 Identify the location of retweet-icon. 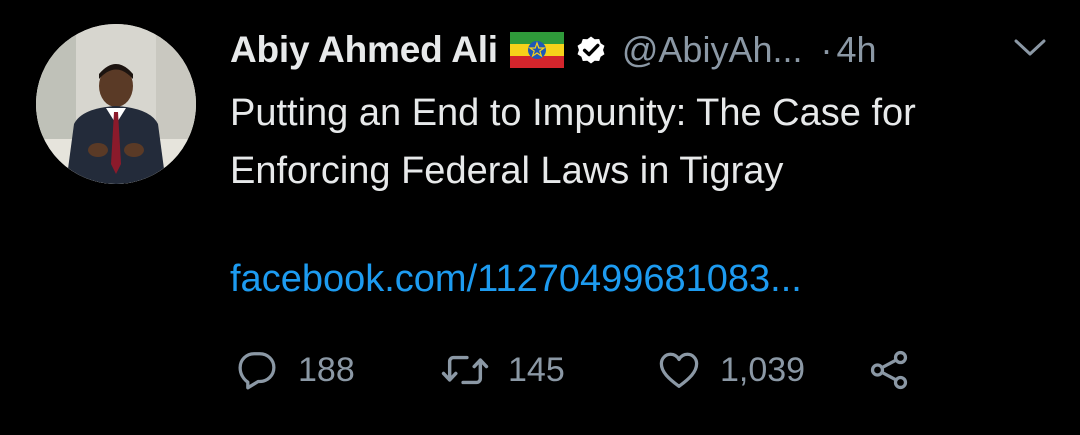
(465, 370).